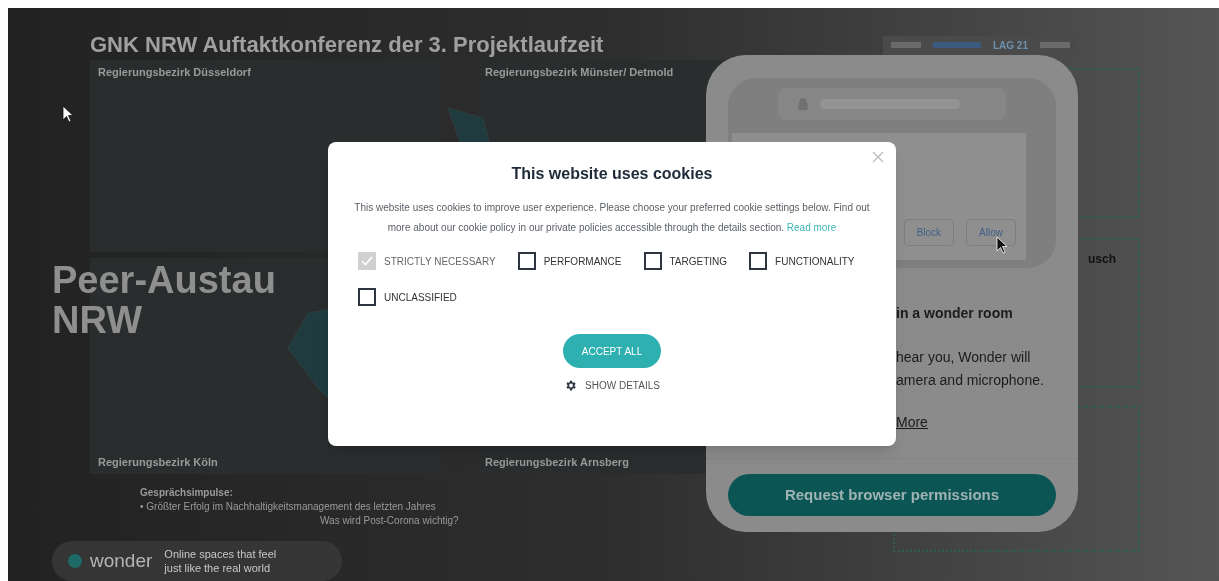 This screenshot has height=581, width=1219. I want to click on request-permissions-button: Request browser permissions, so click(892, 495).